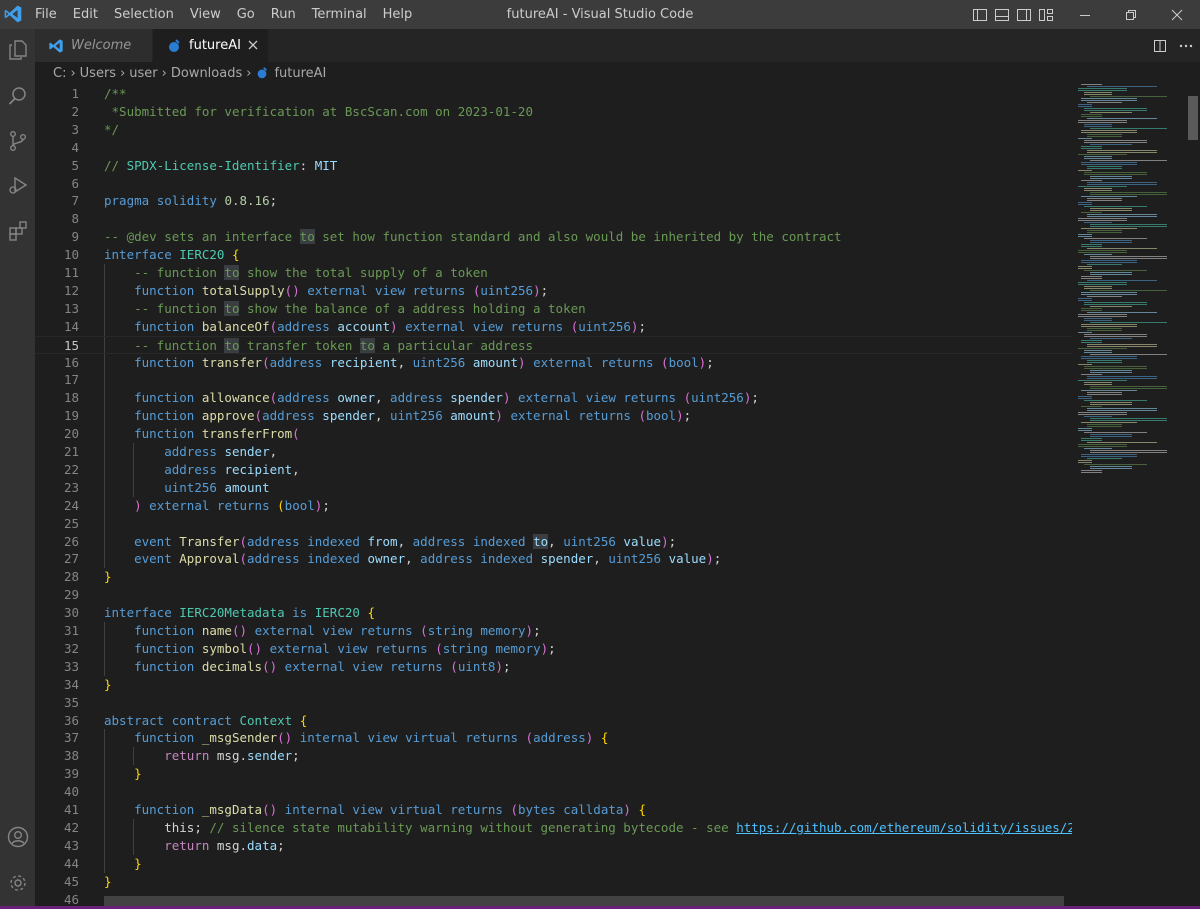 Image resolution: width=1200 pixels, height=909 pixels. What do you see at coordinates (17, 883) in the screenshot?
I see `manage-button` at bounding box center [17, 883].